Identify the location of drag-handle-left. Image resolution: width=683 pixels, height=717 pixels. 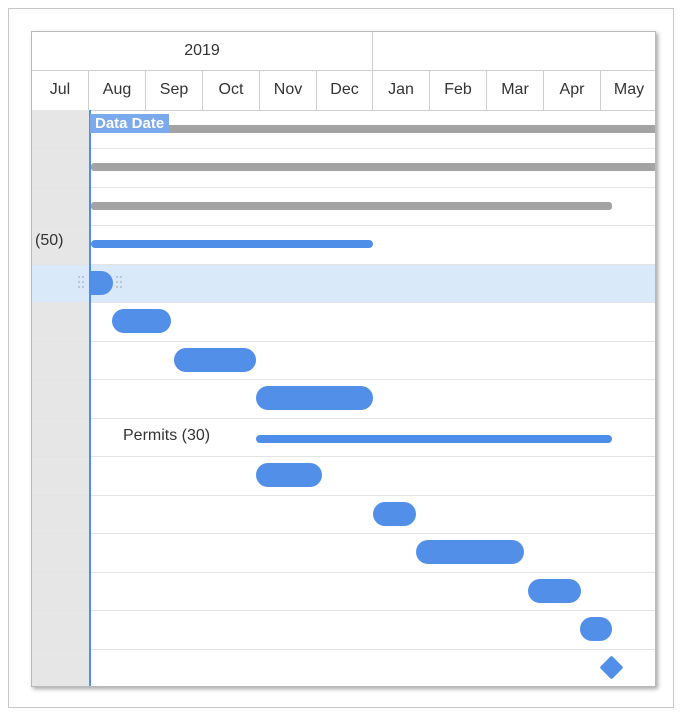
(81, 283).